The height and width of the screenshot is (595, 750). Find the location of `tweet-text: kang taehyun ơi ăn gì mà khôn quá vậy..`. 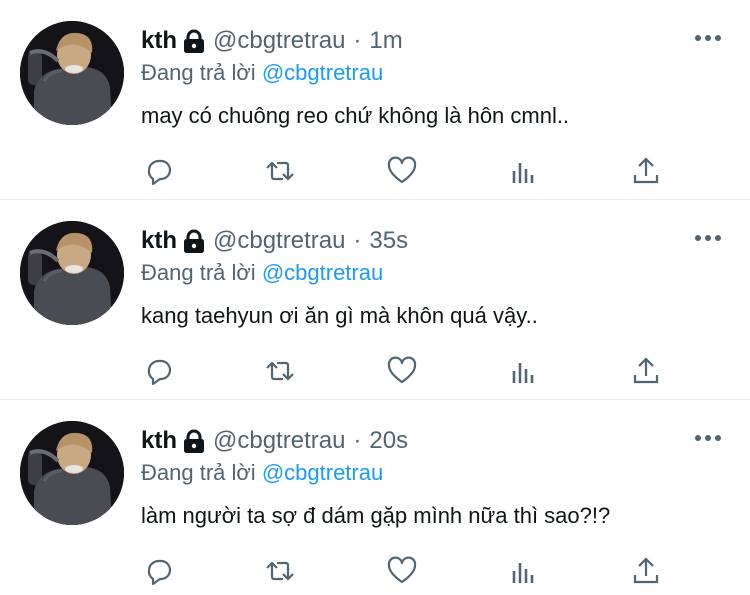

tweet-text: kang taehyun ơi ăn gì mà khôn quá vậy.. is located at coordinates (339, 315).